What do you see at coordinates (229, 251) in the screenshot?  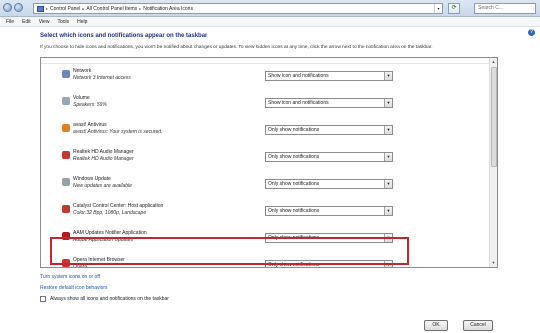 I see `highlight-box` at bounding box center [229, 251].